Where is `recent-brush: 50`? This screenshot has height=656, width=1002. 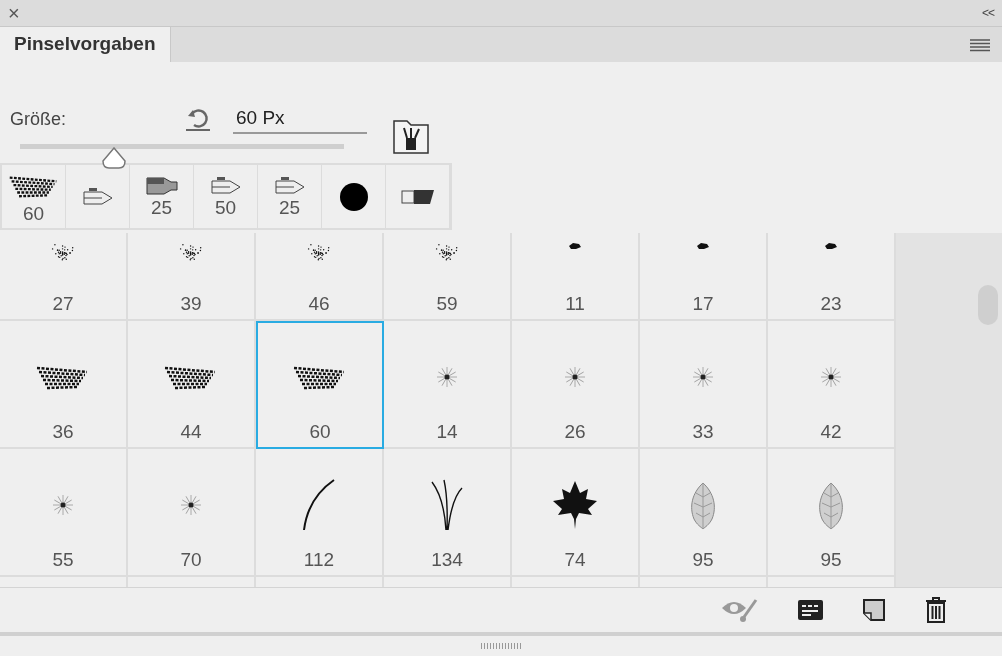 recent-brush: 50 is located at coordinates (226, 196).